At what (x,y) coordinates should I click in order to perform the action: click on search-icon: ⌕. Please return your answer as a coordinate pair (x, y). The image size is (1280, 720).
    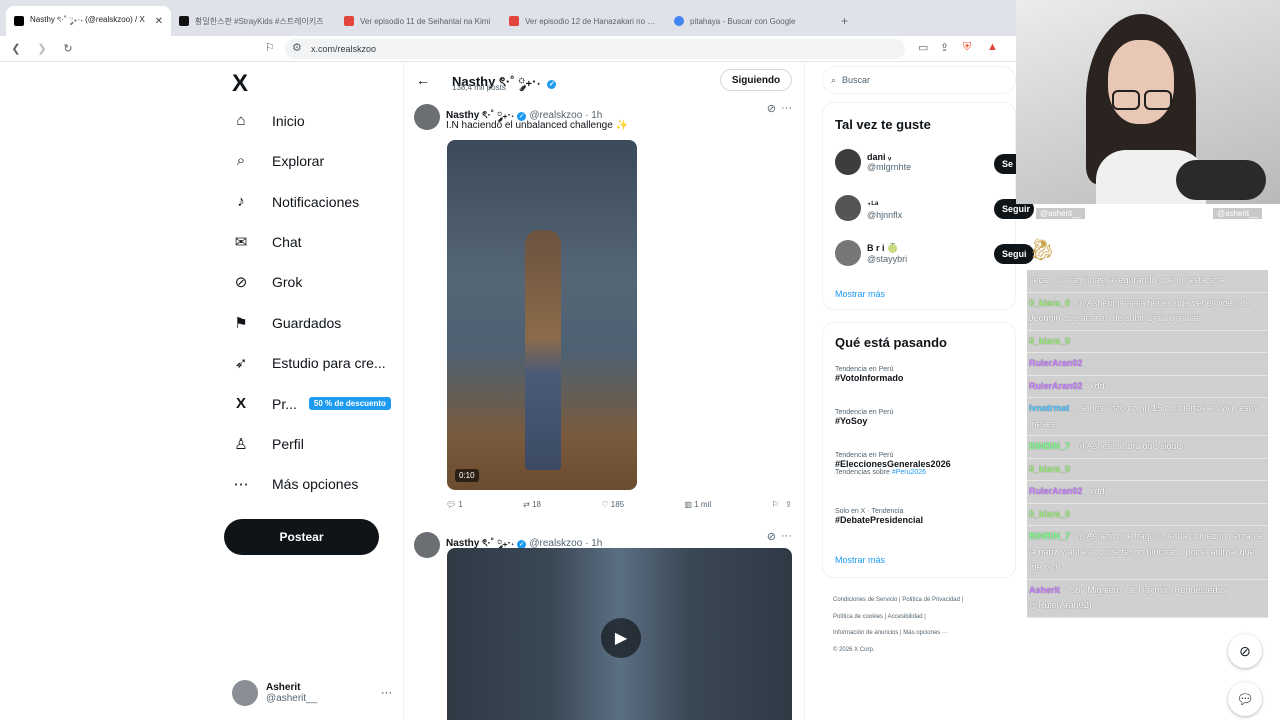
    Looking at the image, I should click on (834, 79).